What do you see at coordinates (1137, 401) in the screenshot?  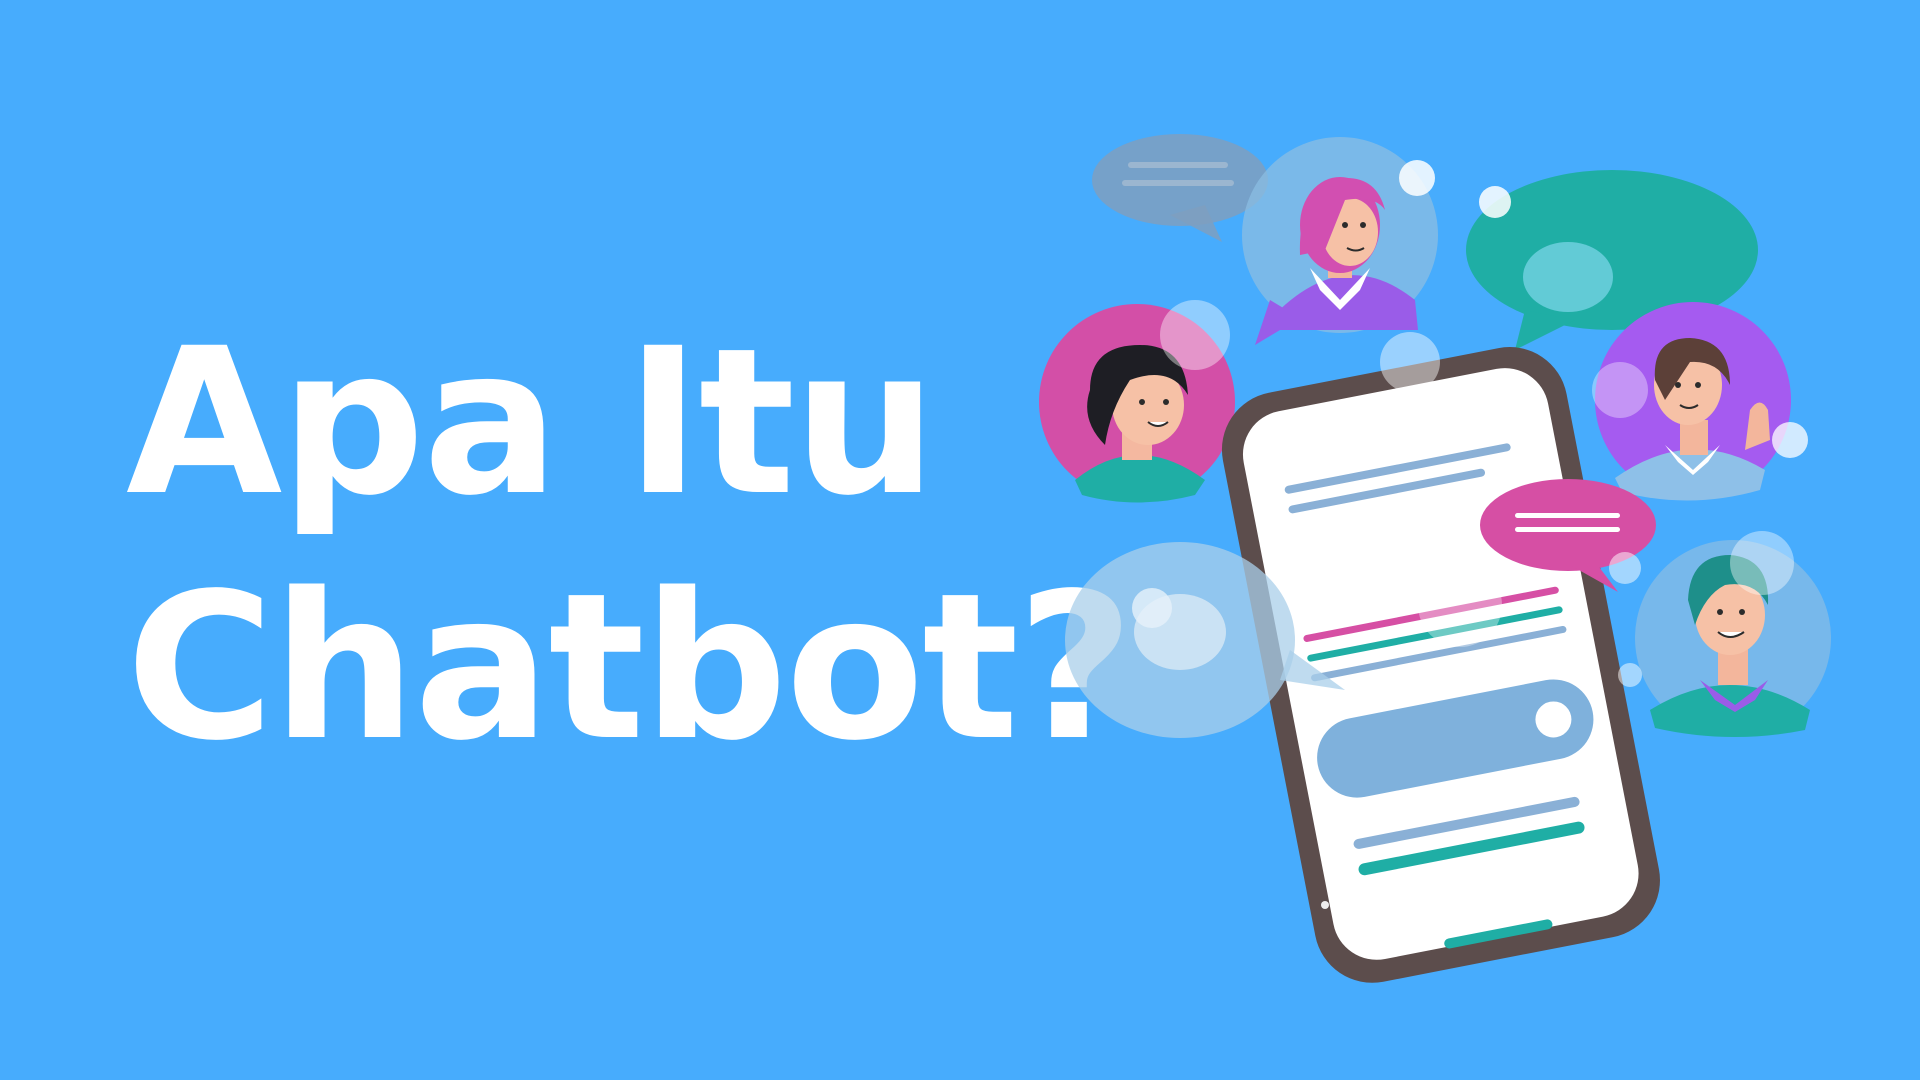 I see `avatar-dark-hair` at bounding box center [1137, 401].